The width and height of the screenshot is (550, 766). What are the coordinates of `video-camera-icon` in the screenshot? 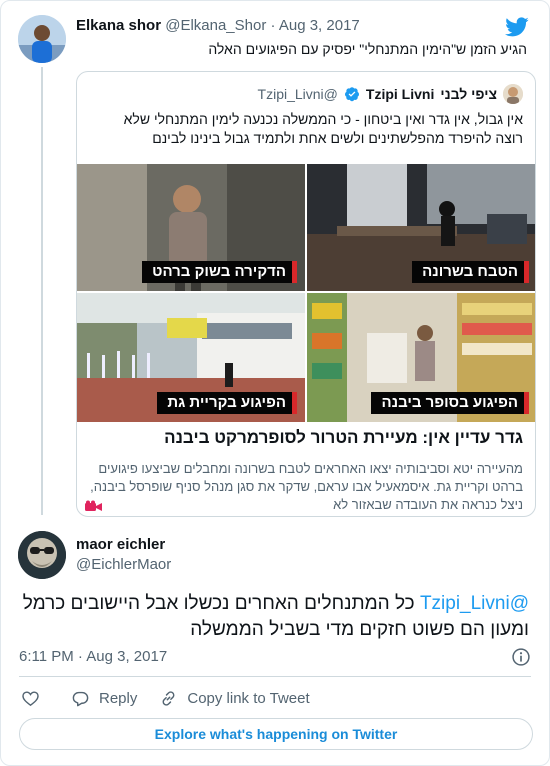 It's located at (93, 505).